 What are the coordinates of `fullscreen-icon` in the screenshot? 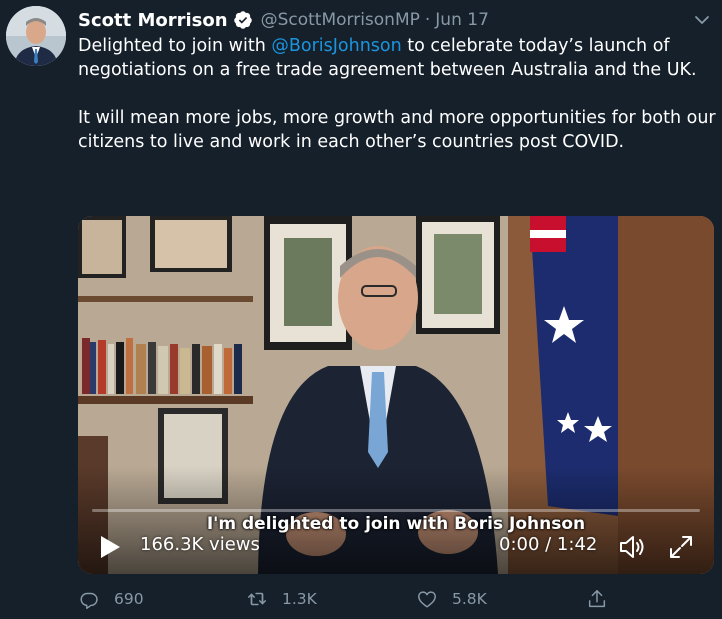 It's located at (681, 547).